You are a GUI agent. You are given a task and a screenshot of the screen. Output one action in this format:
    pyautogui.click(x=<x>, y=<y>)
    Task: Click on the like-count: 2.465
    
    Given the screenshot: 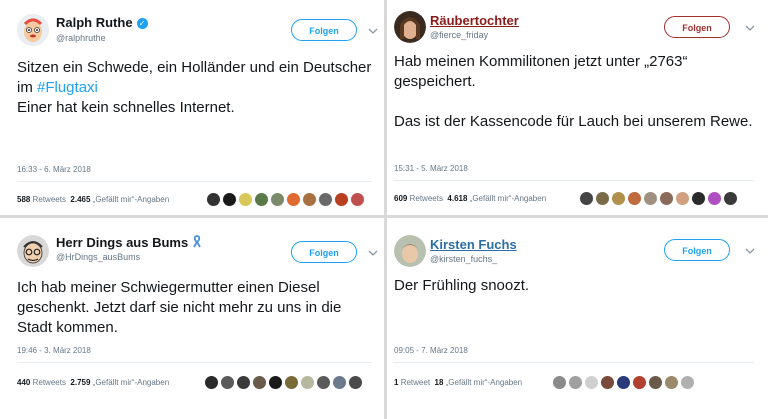 What is the action you would take?
    pyautogui.click(x=80, y=199)
    